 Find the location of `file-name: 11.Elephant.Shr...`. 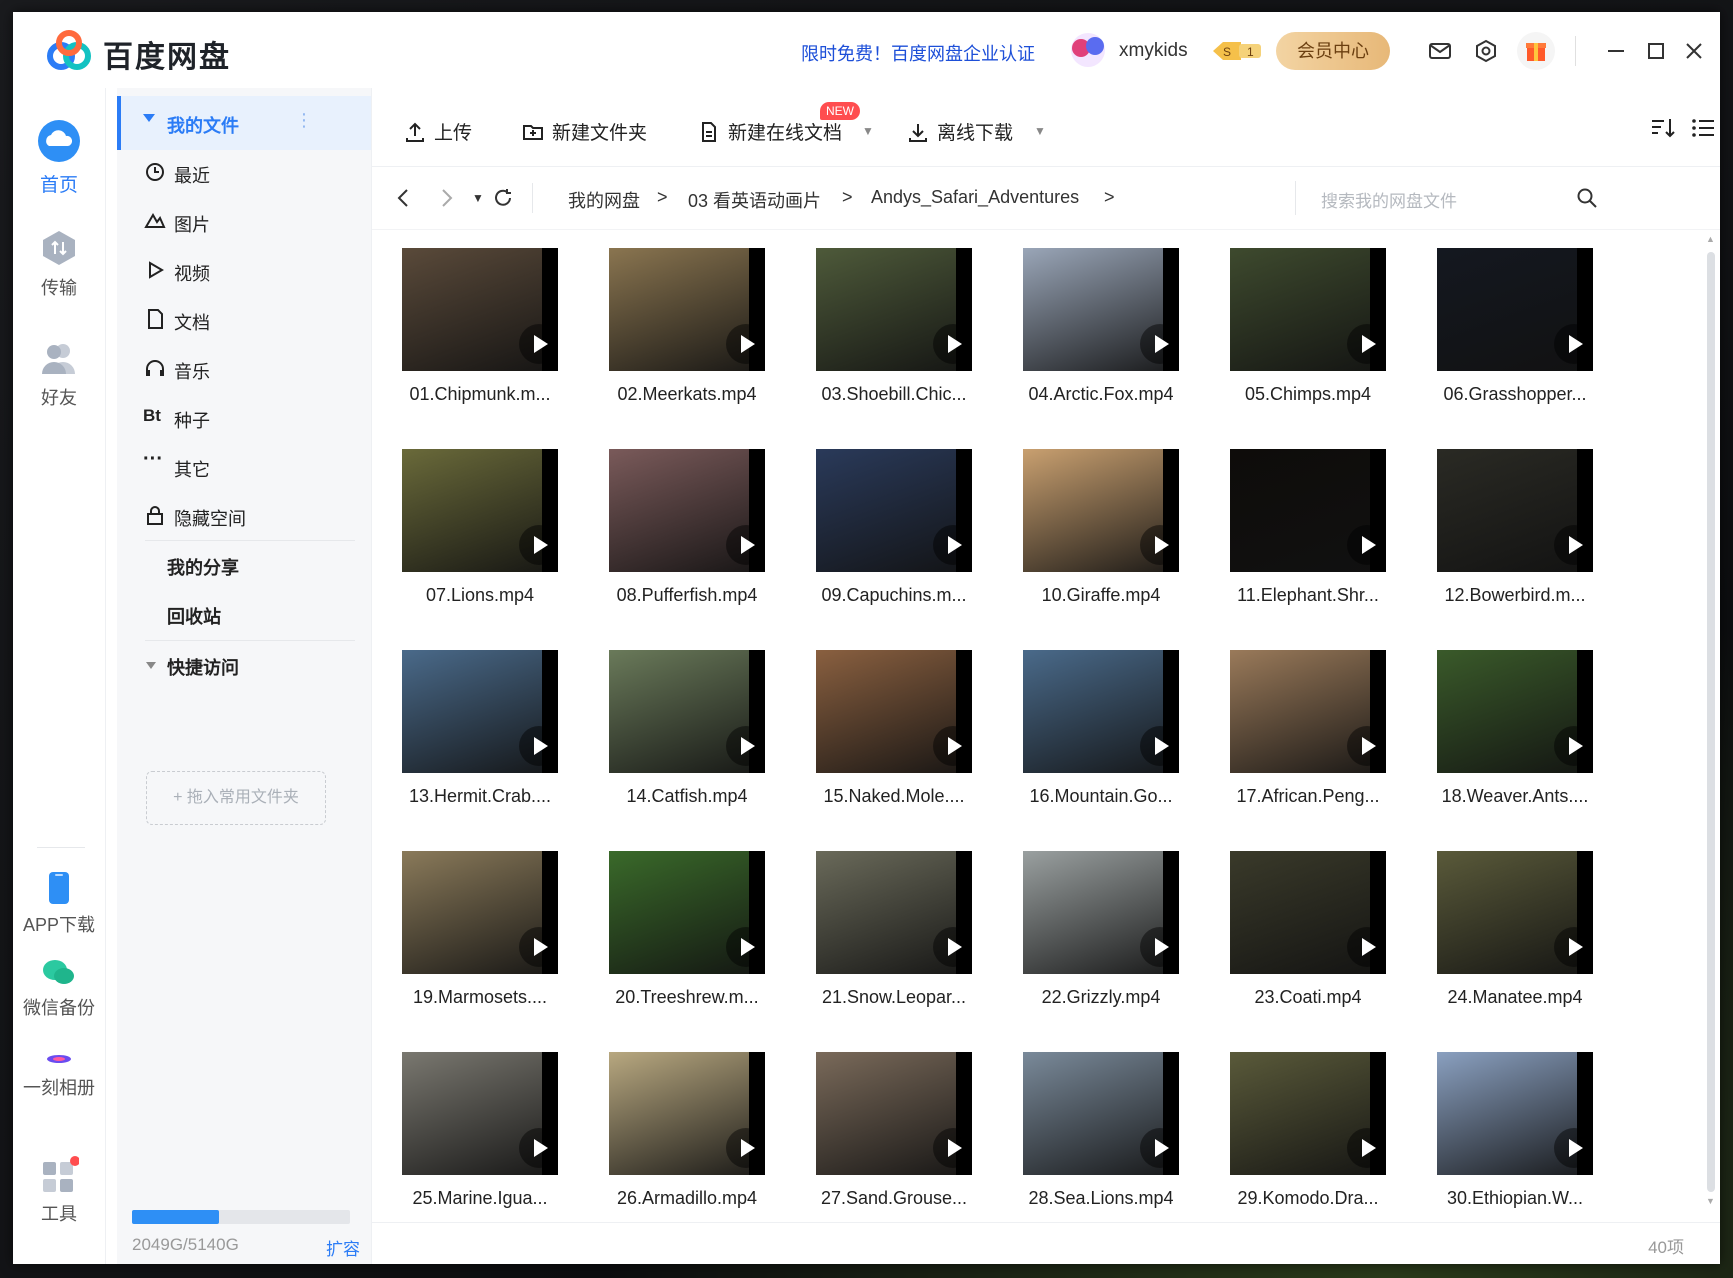

file-name: 11.Elephant.Shr... is located at coordinates (1308, 595).